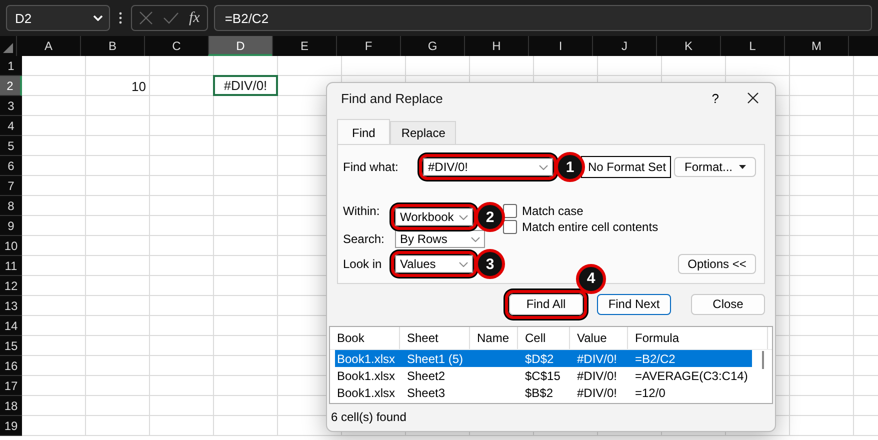 The height and width of the screenshot is (440, 878). What do you see at coordinates (626, 167) in the screenshot?
I see `format-preview: No Format Set` at bounding box center [626, 167].